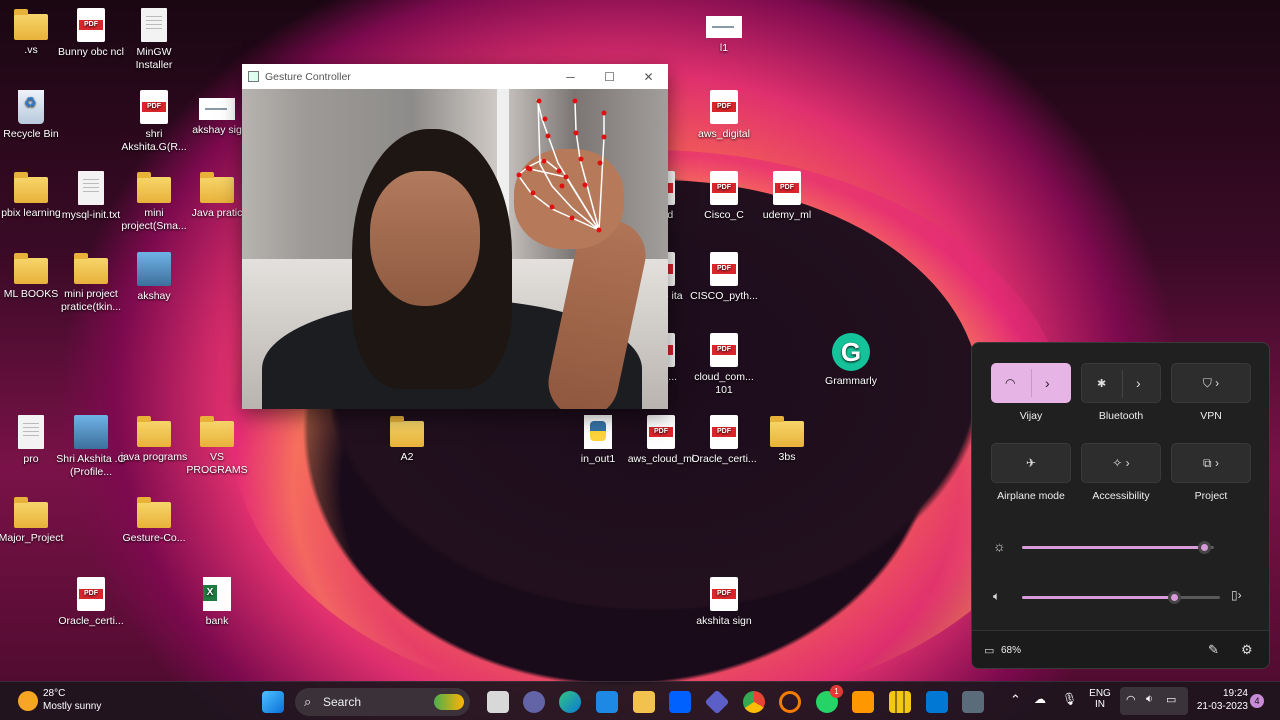 The image size is (1280, 720). I want to click on system-tray-status: ◠ 🔉︎ ▭, so click(1154, 701).